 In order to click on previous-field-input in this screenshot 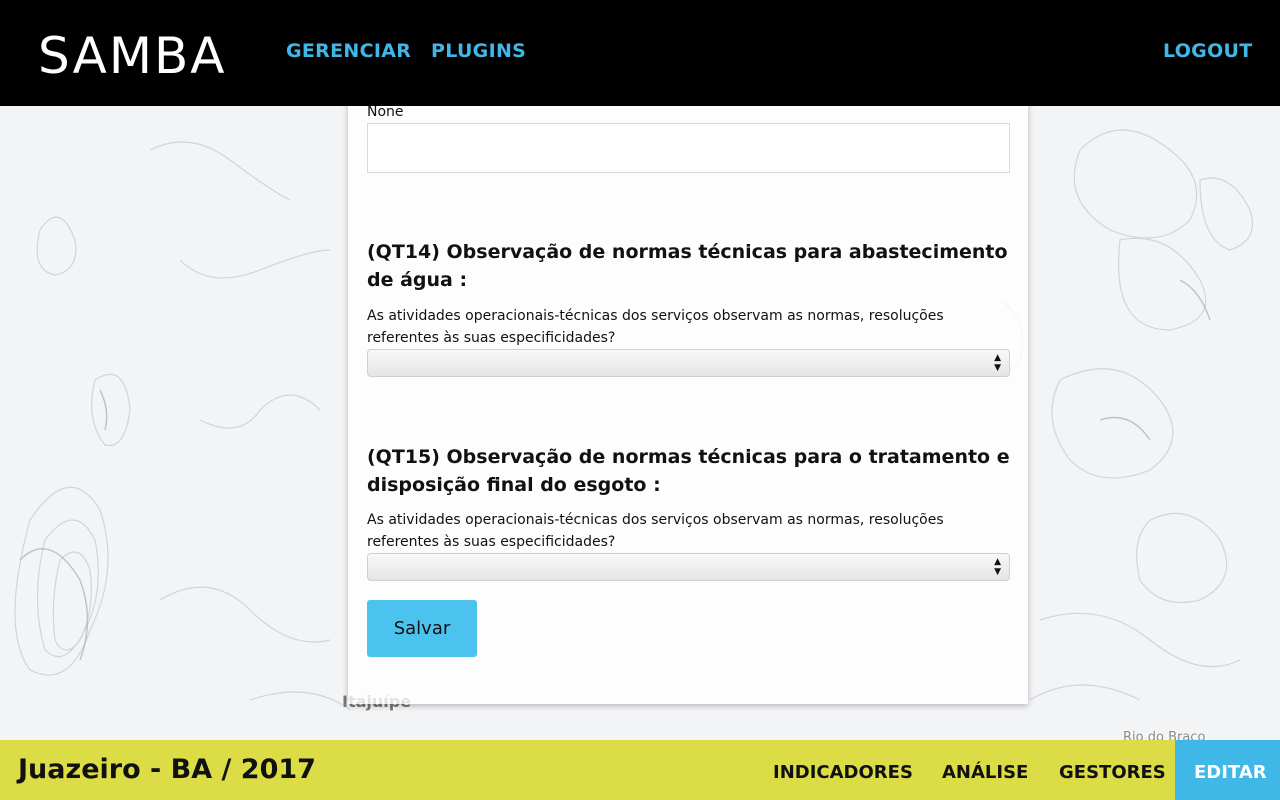, I will do `click(688, 148)`.